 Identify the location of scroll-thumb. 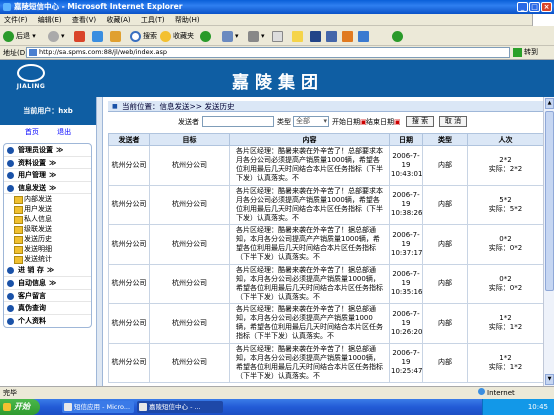
(549, 201).